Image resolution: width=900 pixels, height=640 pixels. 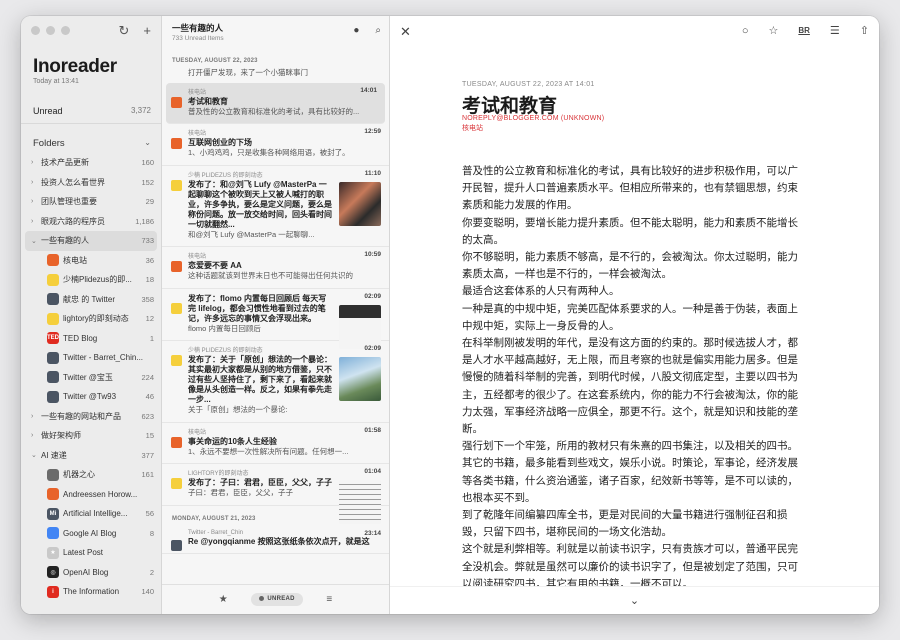 I want to click on minimize-window-button, so click(x=50, y=30).